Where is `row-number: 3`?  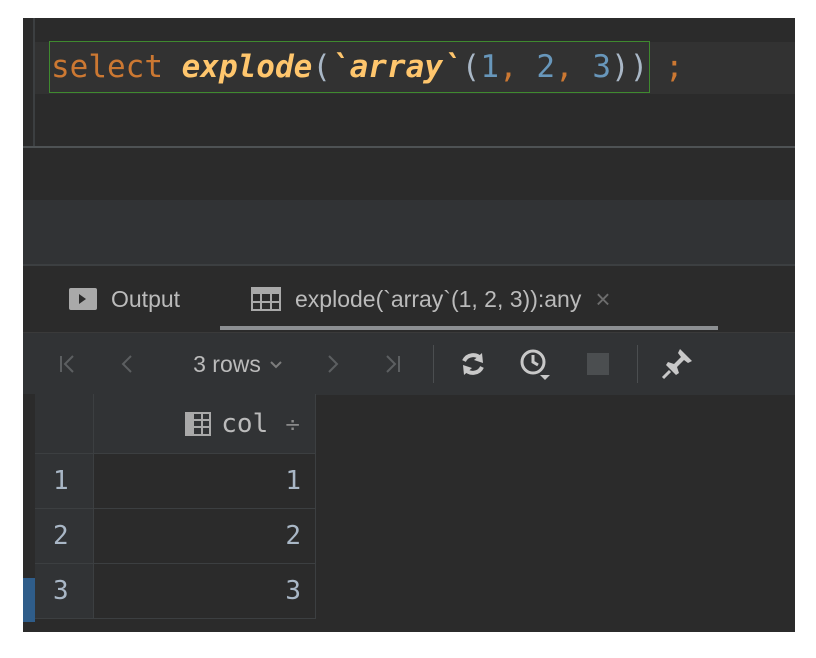
row-number: 3 is located at coordinates (64, 591).